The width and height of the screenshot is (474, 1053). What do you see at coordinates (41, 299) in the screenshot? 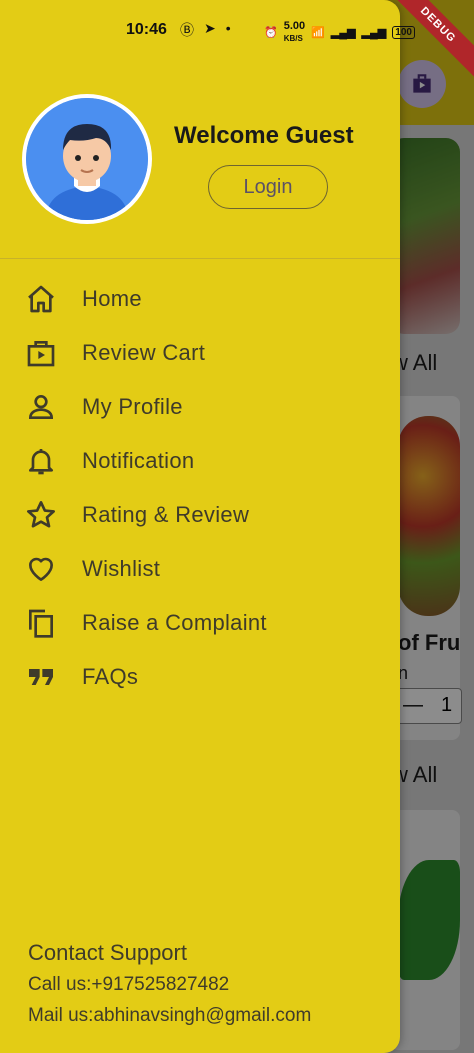
I see `home-icon` at bounding box center [41, 299].